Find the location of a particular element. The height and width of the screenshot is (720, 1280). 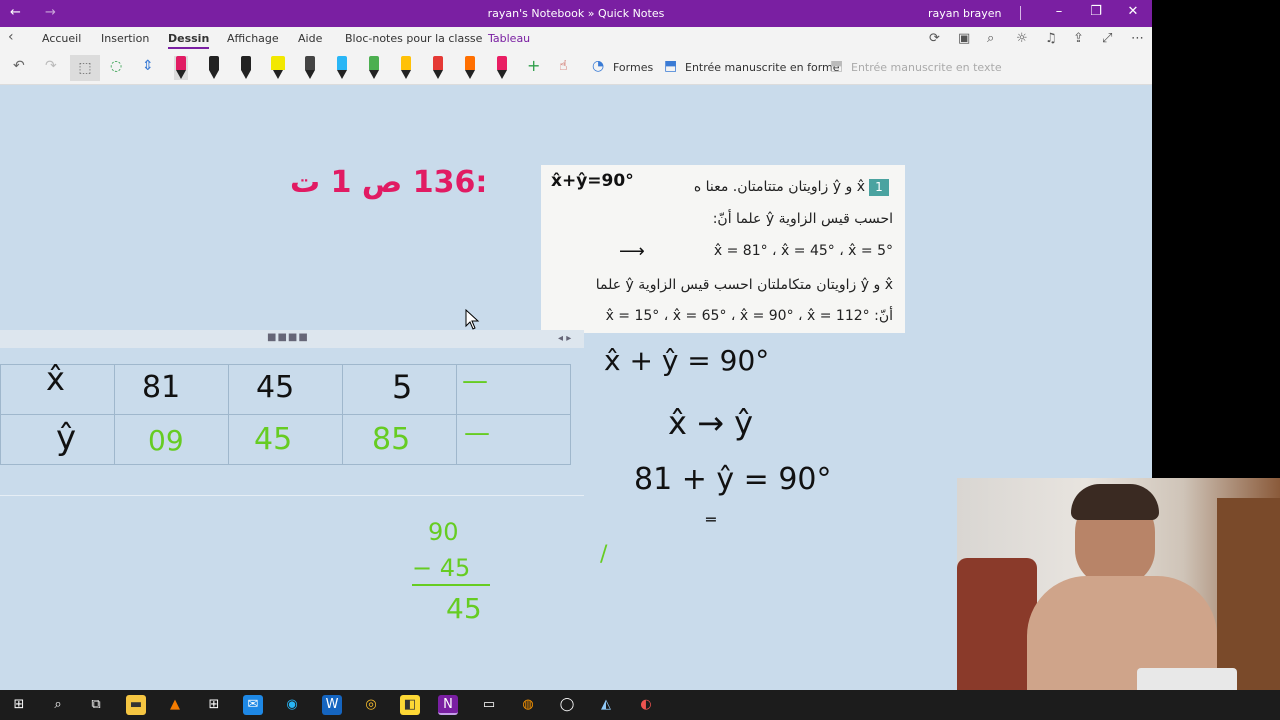

app-icon-5: ◐ is located at coordinates (646, 705).